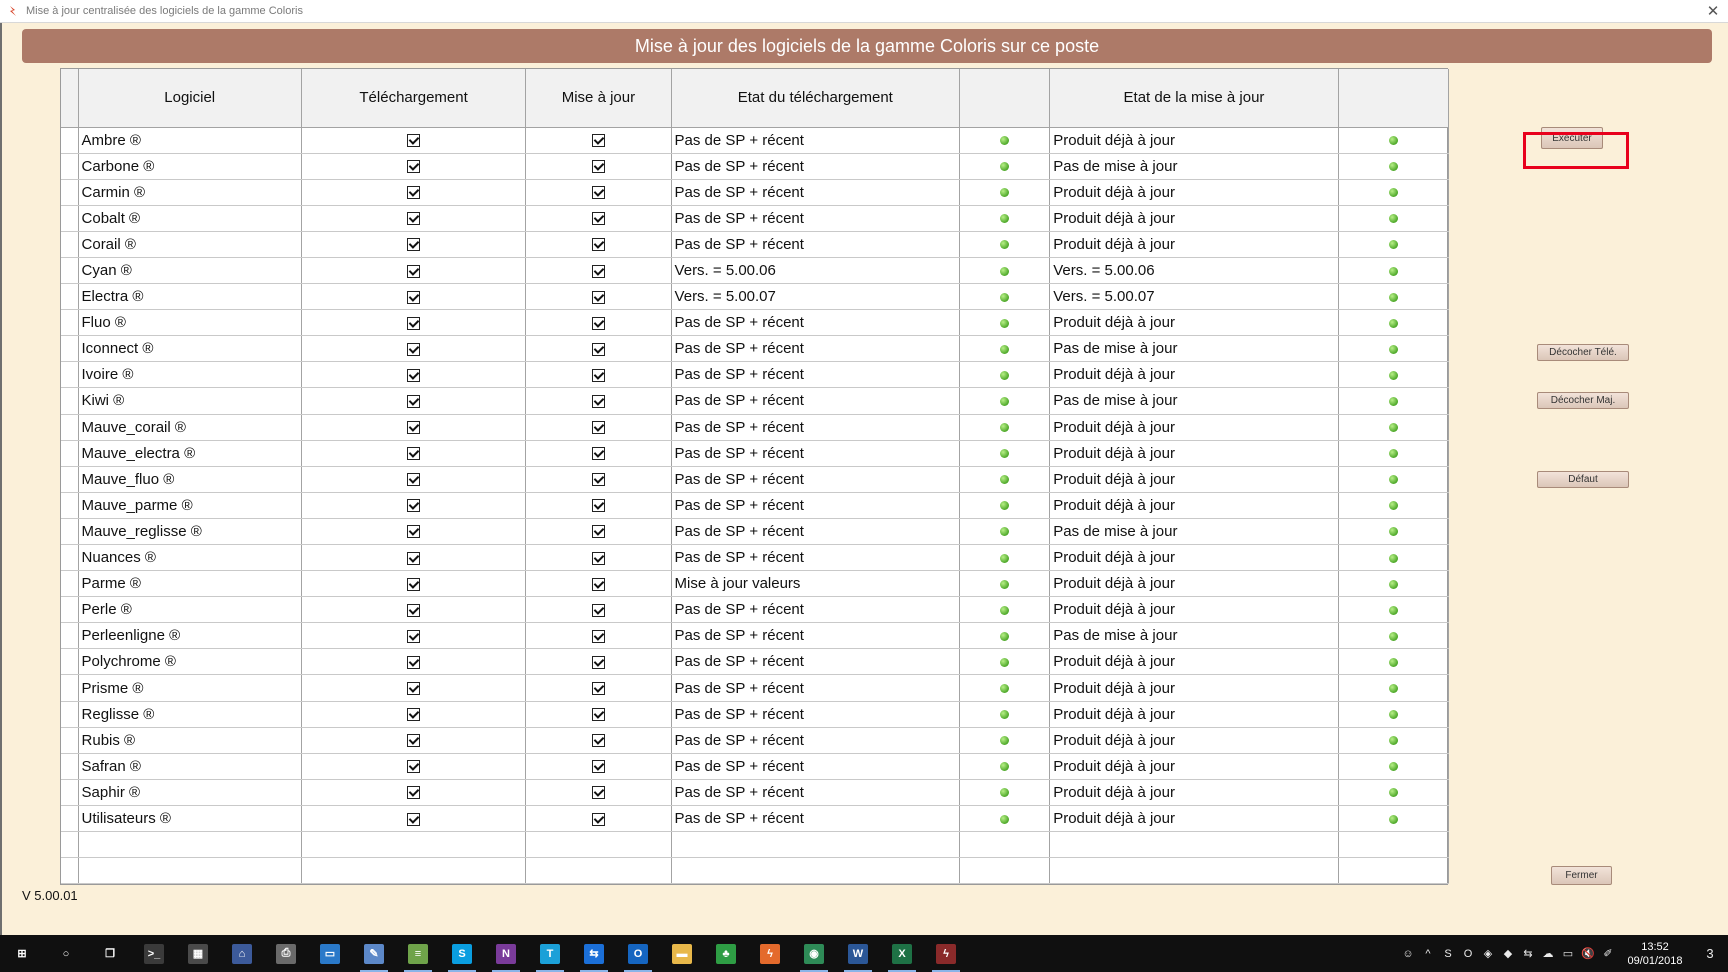 Image resolution: width=1728 pixels, height=972 pixels. I want to click on app-tray-icon: ◆, so click(1508, 953).